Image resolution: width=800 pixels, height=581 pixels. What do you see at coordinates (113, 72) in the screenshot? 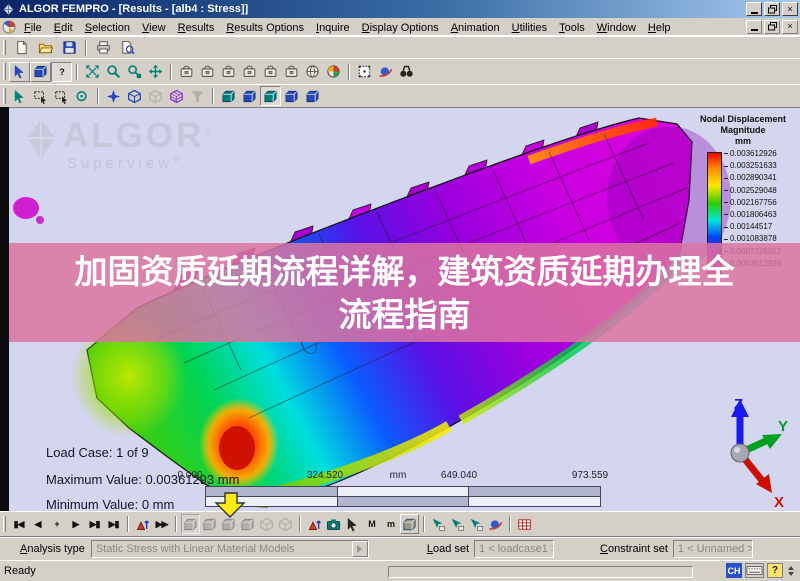
I see `zoom-window-button` at bounding box center [113, 72].